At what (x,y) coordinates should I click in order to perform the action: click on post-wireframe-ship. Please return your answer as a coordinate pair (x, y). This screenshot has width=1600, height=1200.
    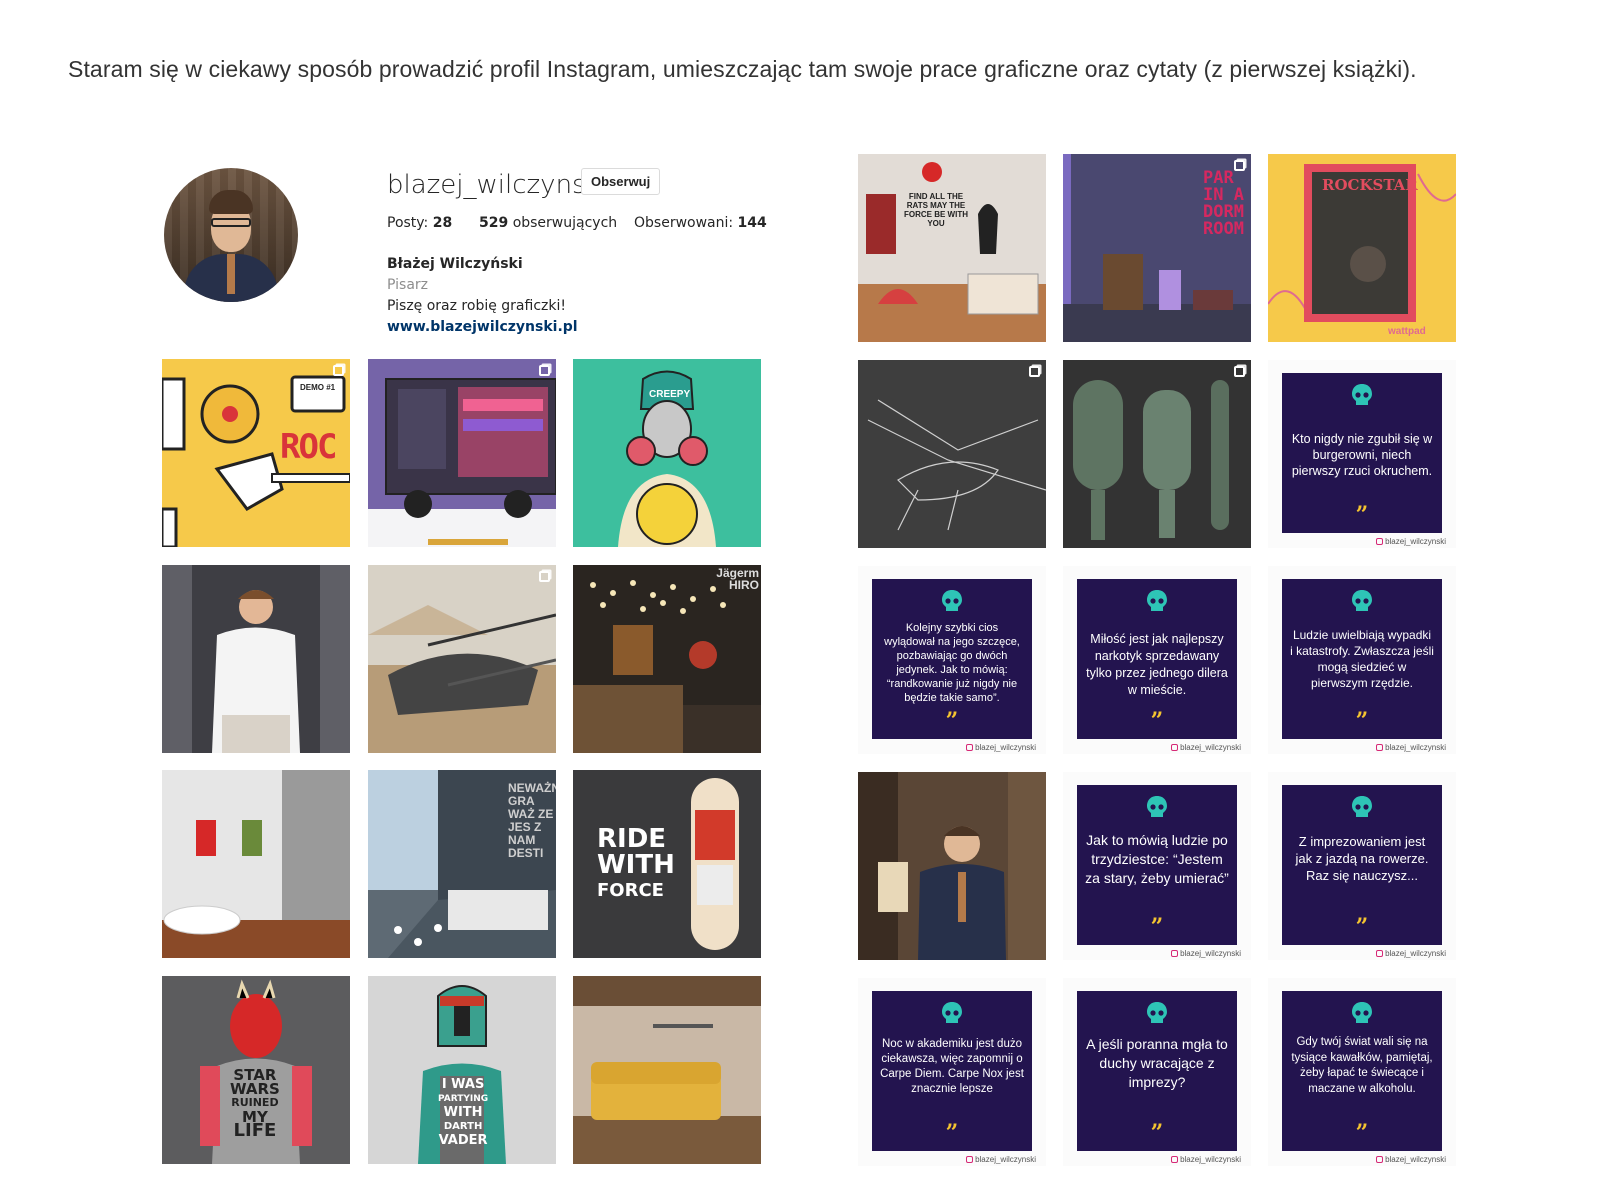
    Looking at the image, I should click on (952, 454).